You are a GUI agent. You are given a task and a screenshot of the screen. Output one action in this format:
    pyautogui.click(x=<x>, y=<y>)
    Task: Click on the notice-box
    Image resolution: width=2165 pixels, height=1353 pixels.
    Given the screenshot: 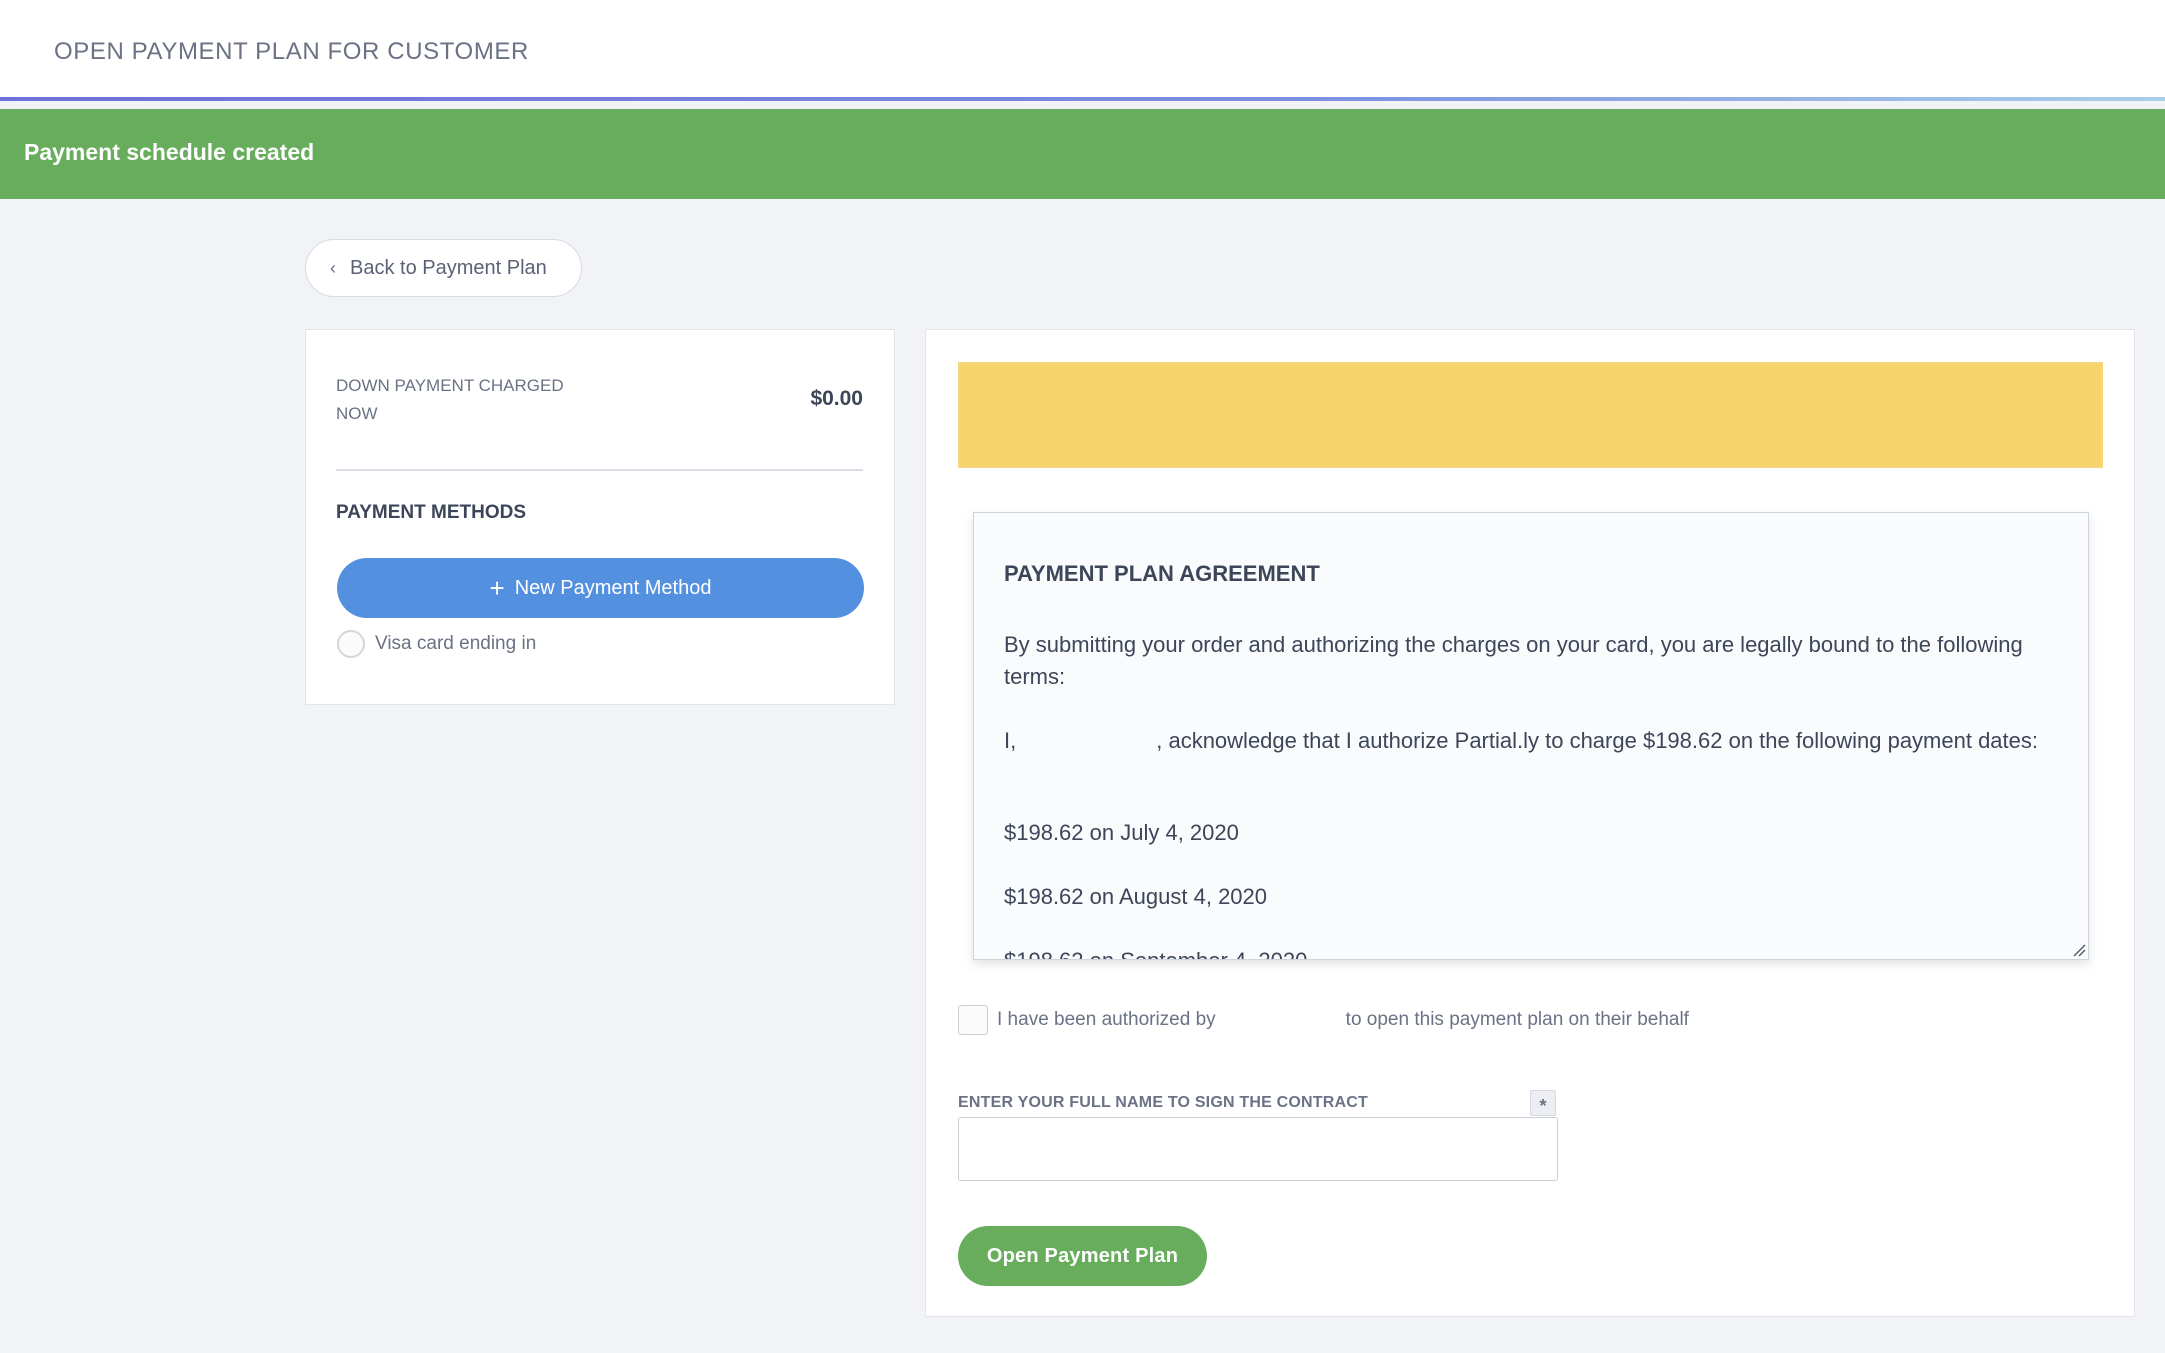 What is the action you would take?
    pyautogui.click(x=1530, y=415)
    